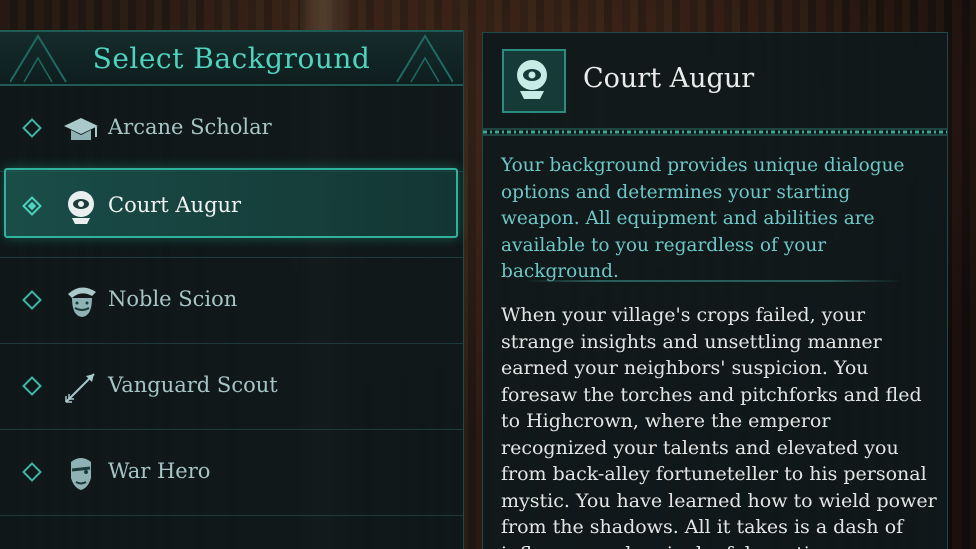  What do you see at coordinates (81, 474) in the screenshot?
I see `scarred-face-icon` at bounding box center [81, 474].